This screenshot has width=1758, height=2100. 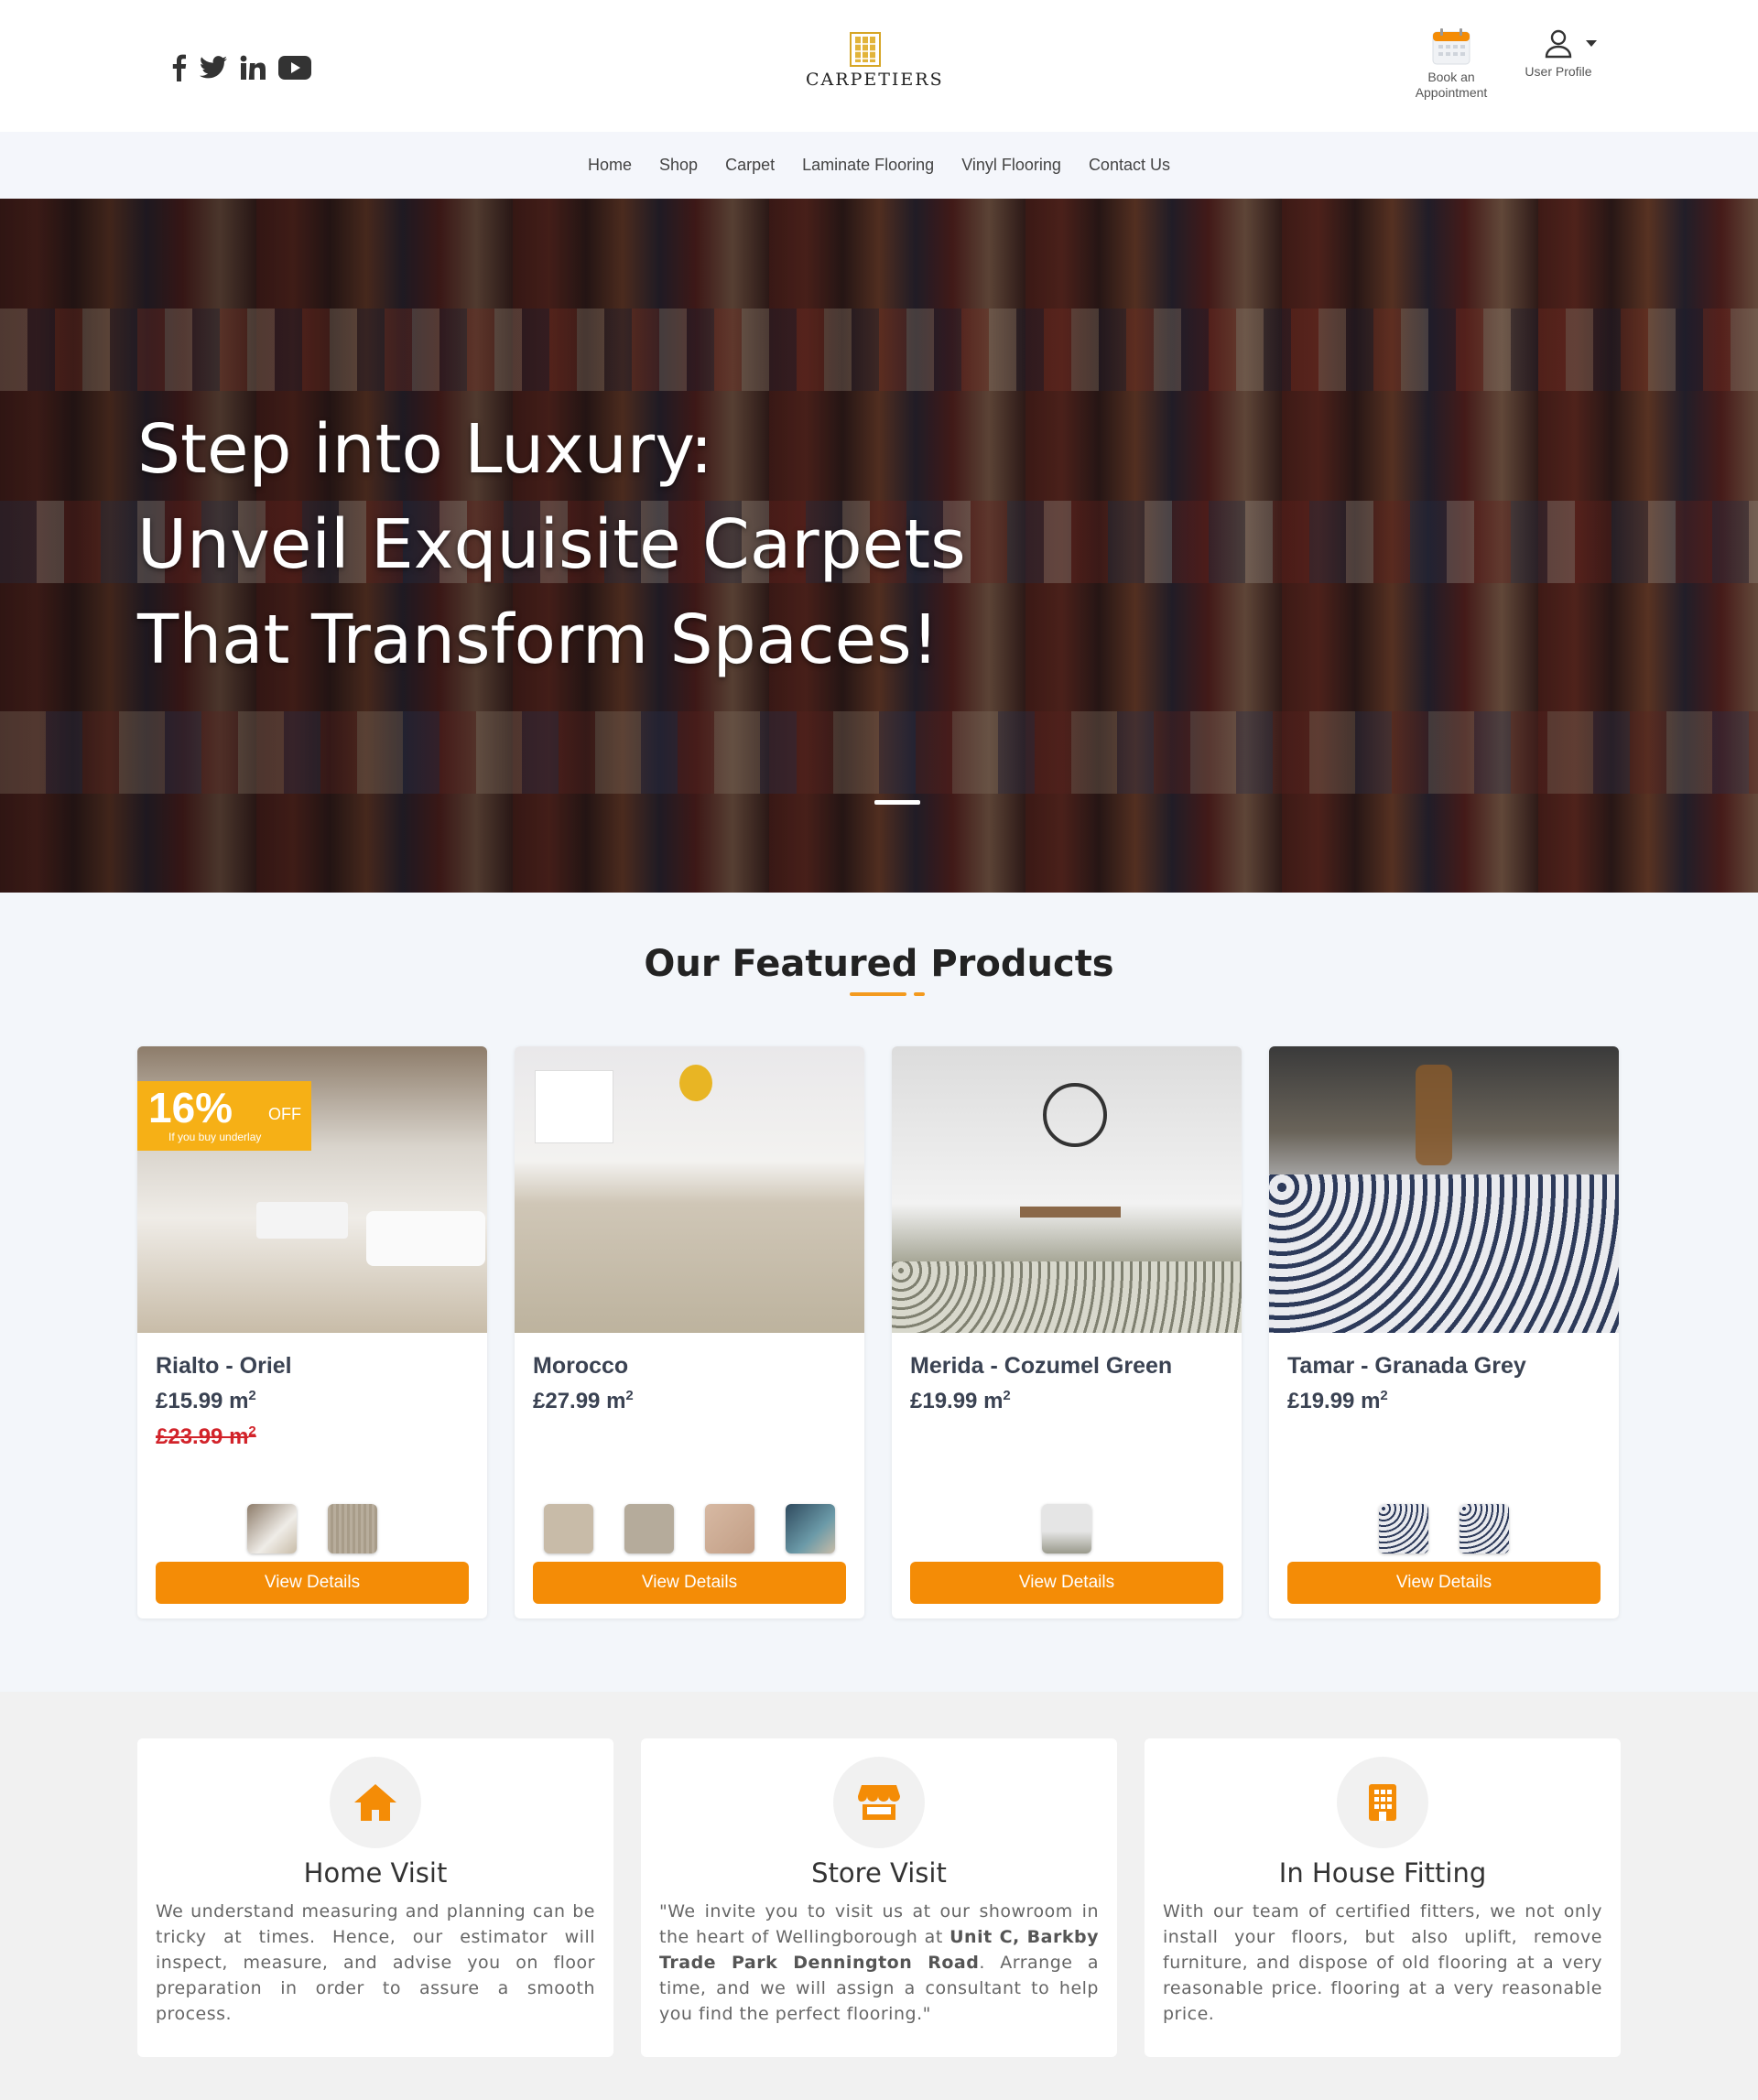 What do you see at coordinates (865, 49) in the screenshot?
I see `logo-mark-icon` at bounding box center [865, 49].